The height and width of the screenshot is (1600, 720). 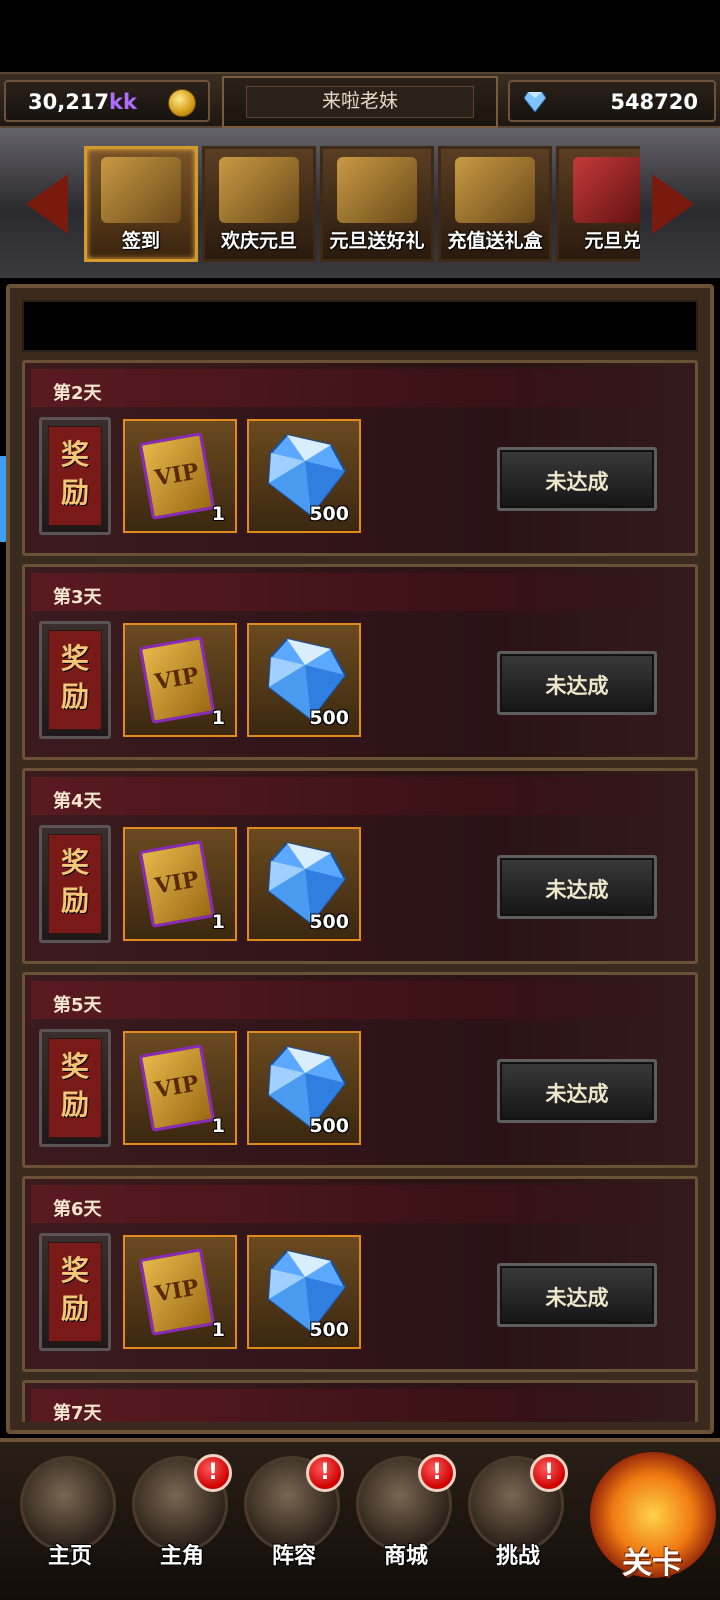 What do you see at coordinates (69, 1556) in the screenshot?
I see `nav-label: 主页` at bounding box center [69, 1556].